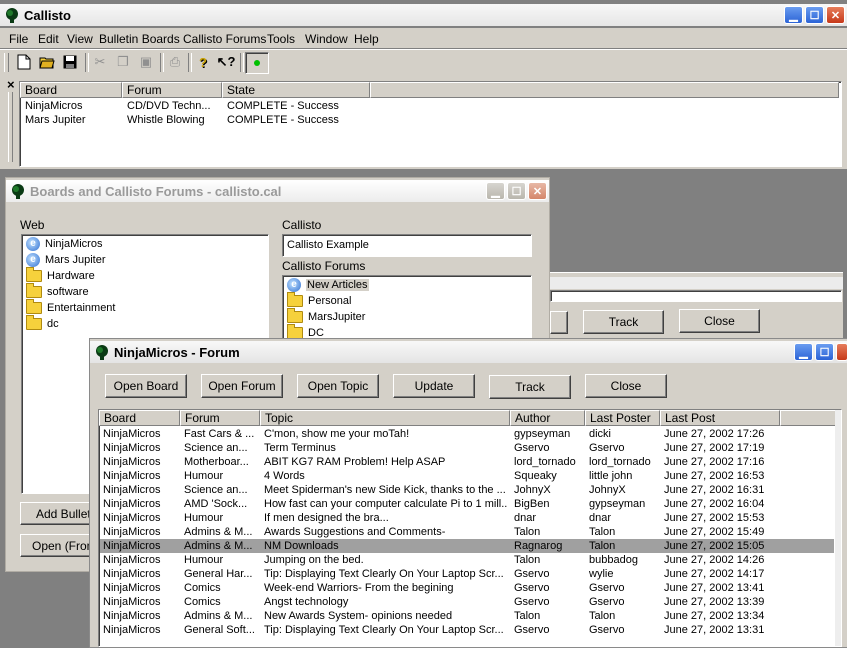  I want to click on topic-last-poster: dnar, so click(600, 518).